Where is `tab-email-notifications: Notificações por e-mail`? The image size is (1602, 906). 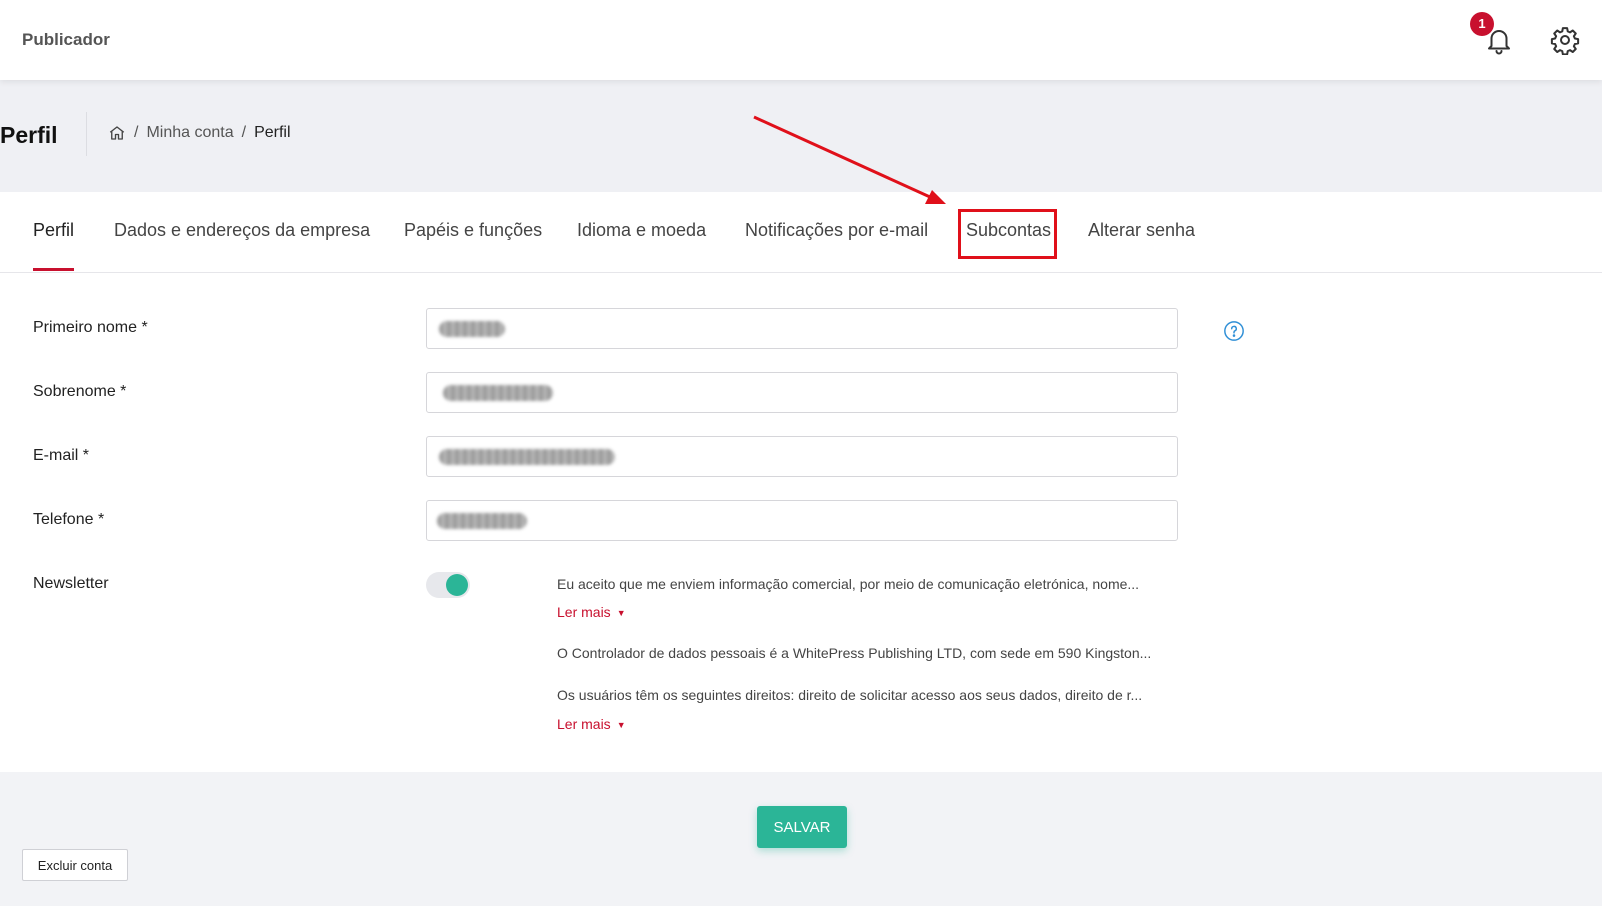
tab-email-notifications: Notificações por e-mail is located at coordinates (836, 230).